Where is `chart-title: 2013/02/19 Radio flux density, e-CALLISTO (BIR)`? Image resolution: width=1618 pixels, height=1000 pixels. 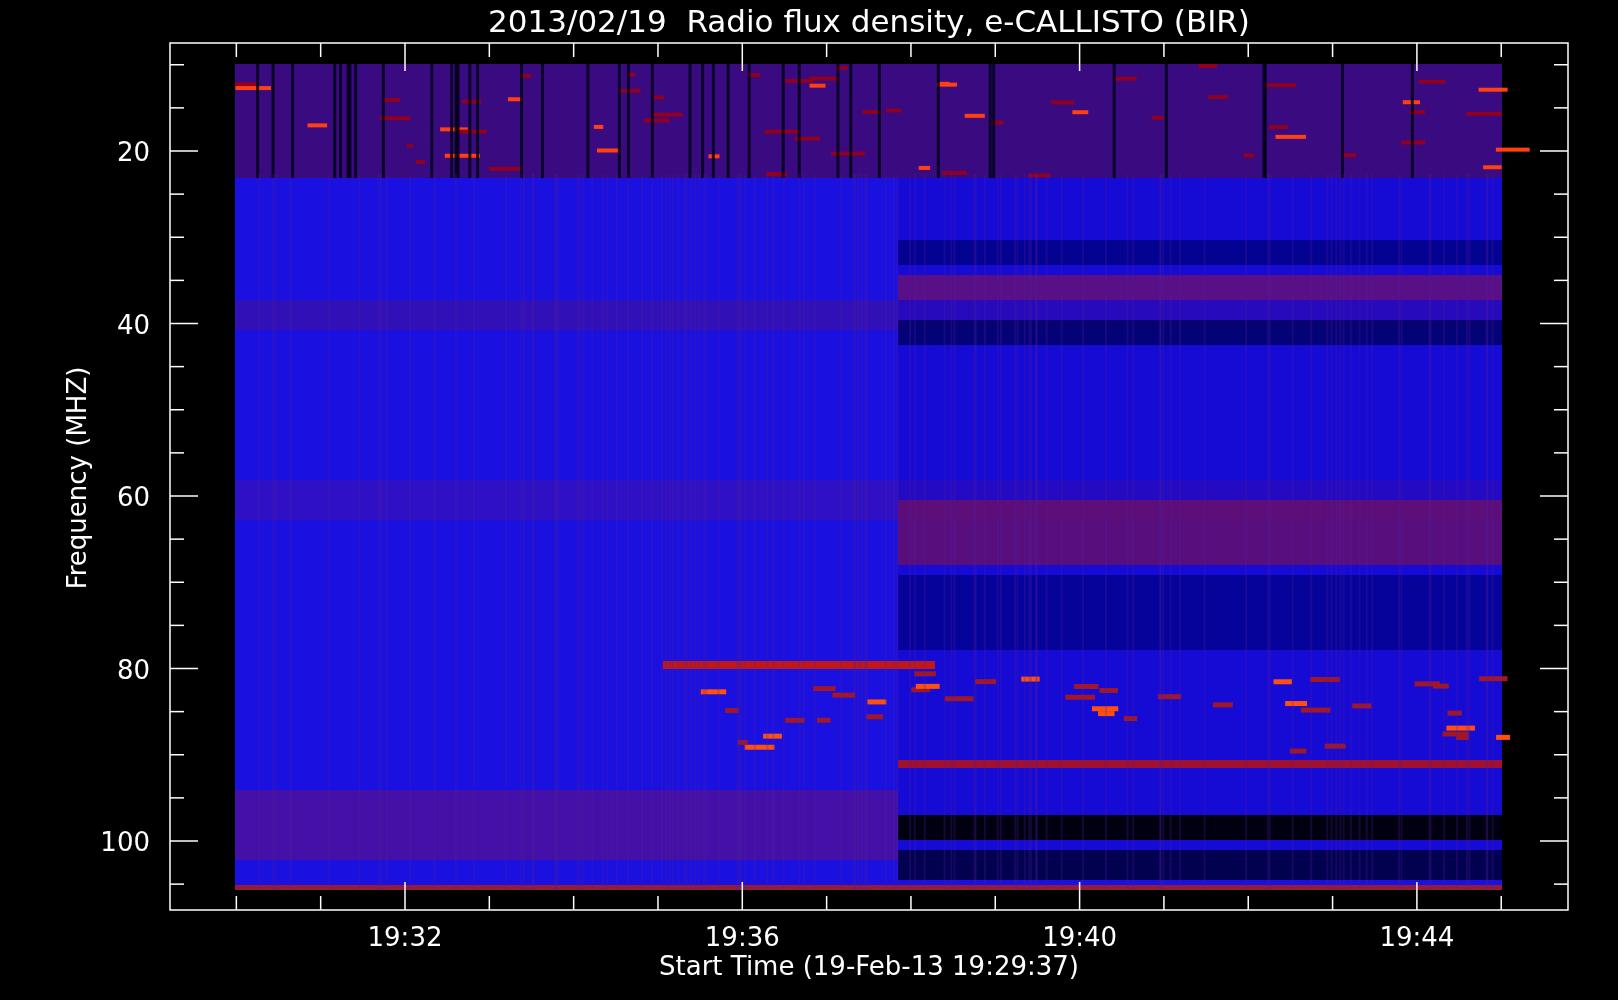 chart-title: 2013/02/19 Radio flux density, e-CALLISTO (BIR) is located at coordinates (869, 21).